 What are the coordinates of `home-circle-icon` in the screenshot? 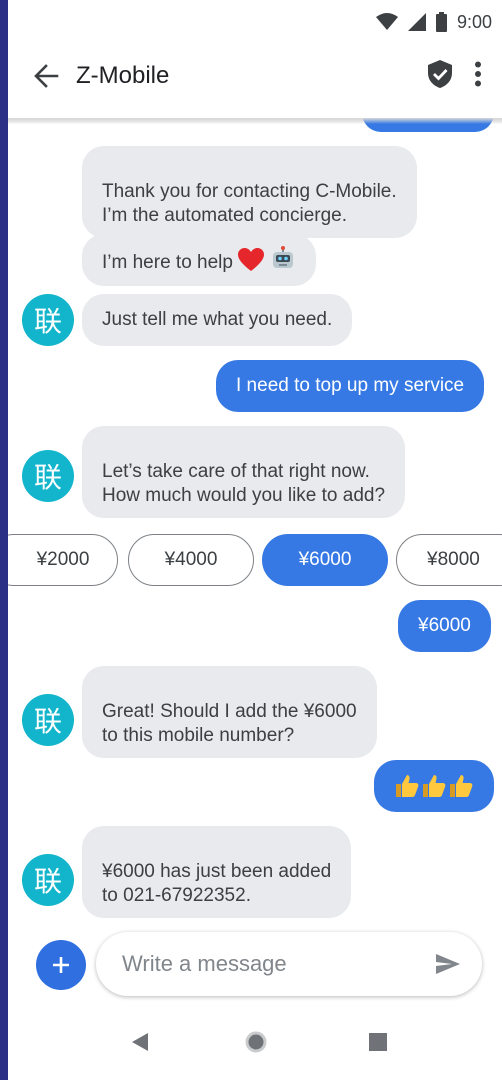 It's located at (256, 1042).